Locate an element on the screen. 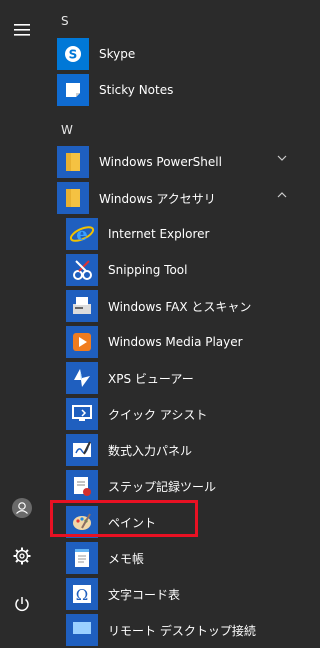 The image size is (320, 648). app-item-windows-fax-scan: Windows FAX とスキャン is located at coordinates (184, 306).